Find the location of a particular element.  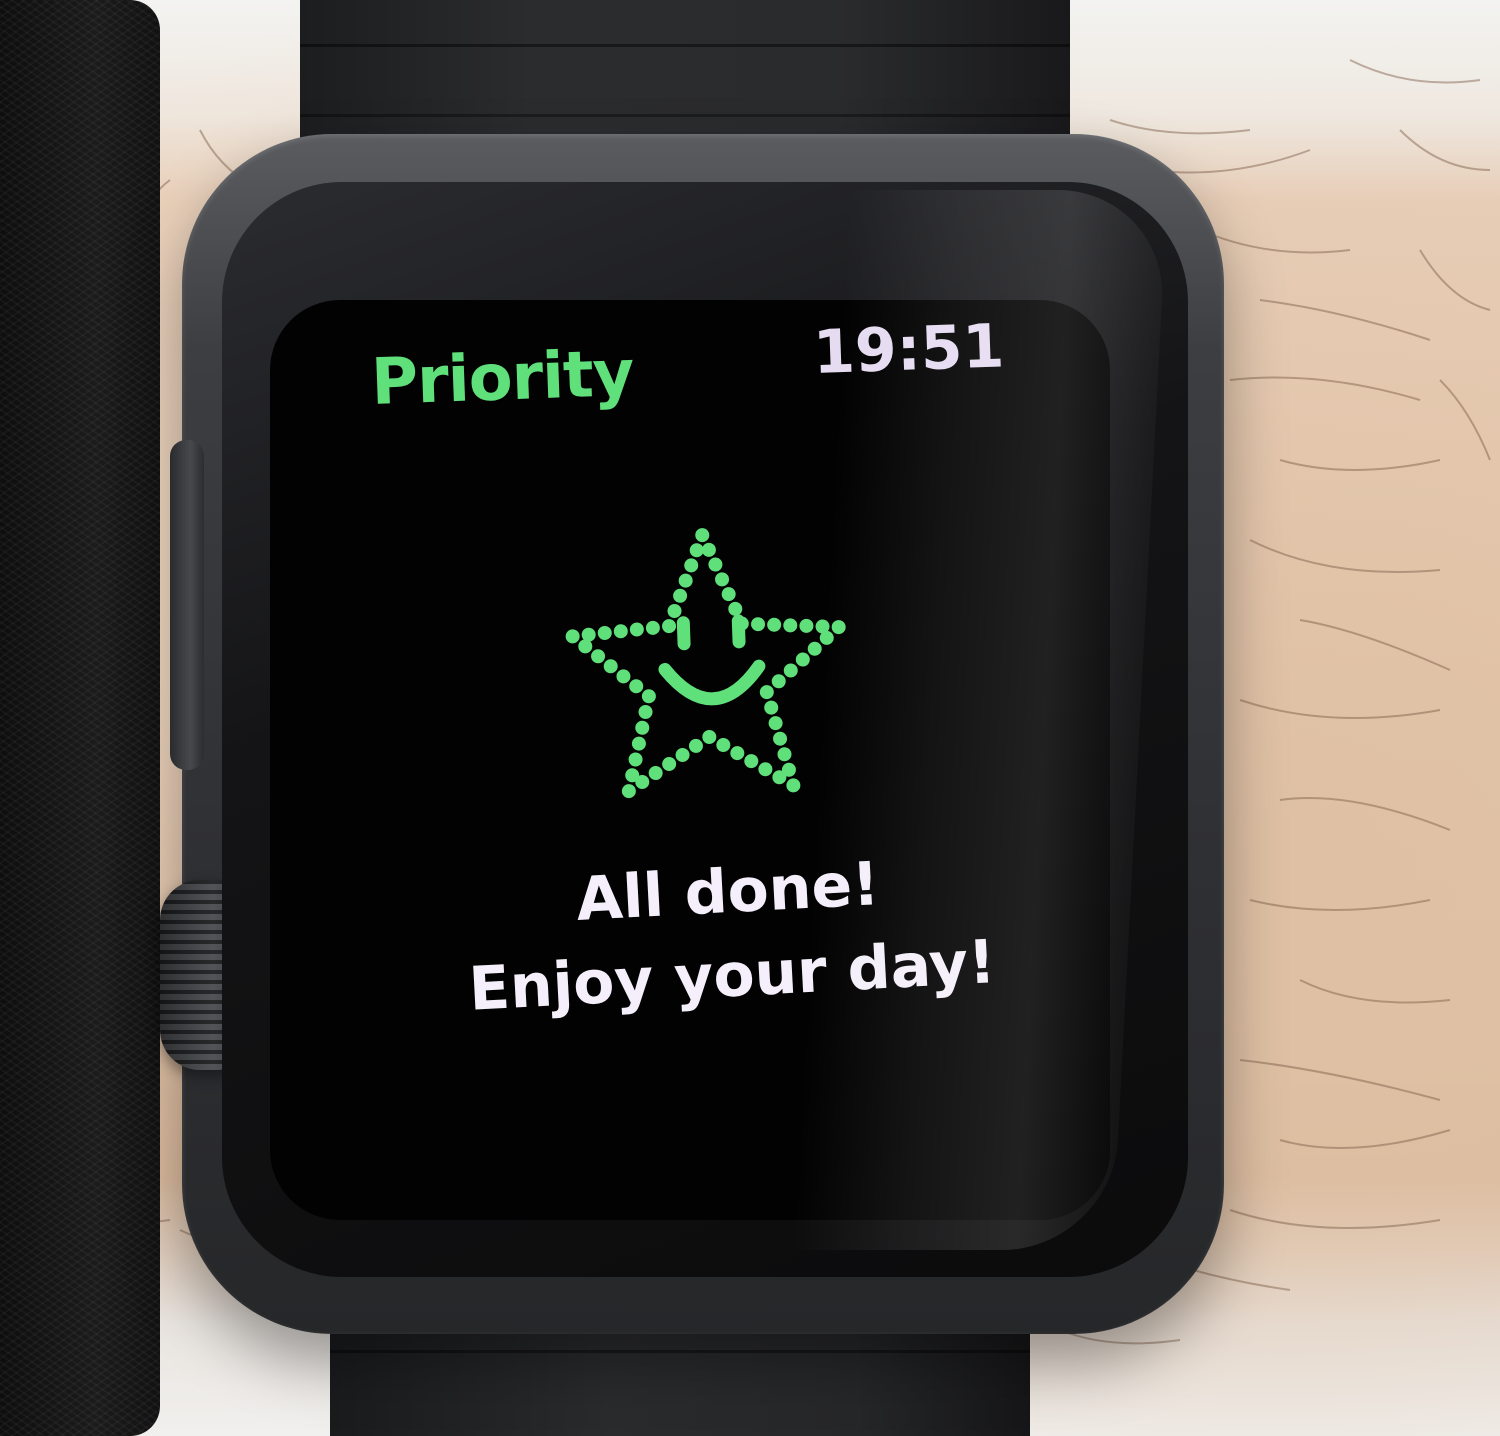

clock-time: 19:51 is located at coordinates (909, 349).